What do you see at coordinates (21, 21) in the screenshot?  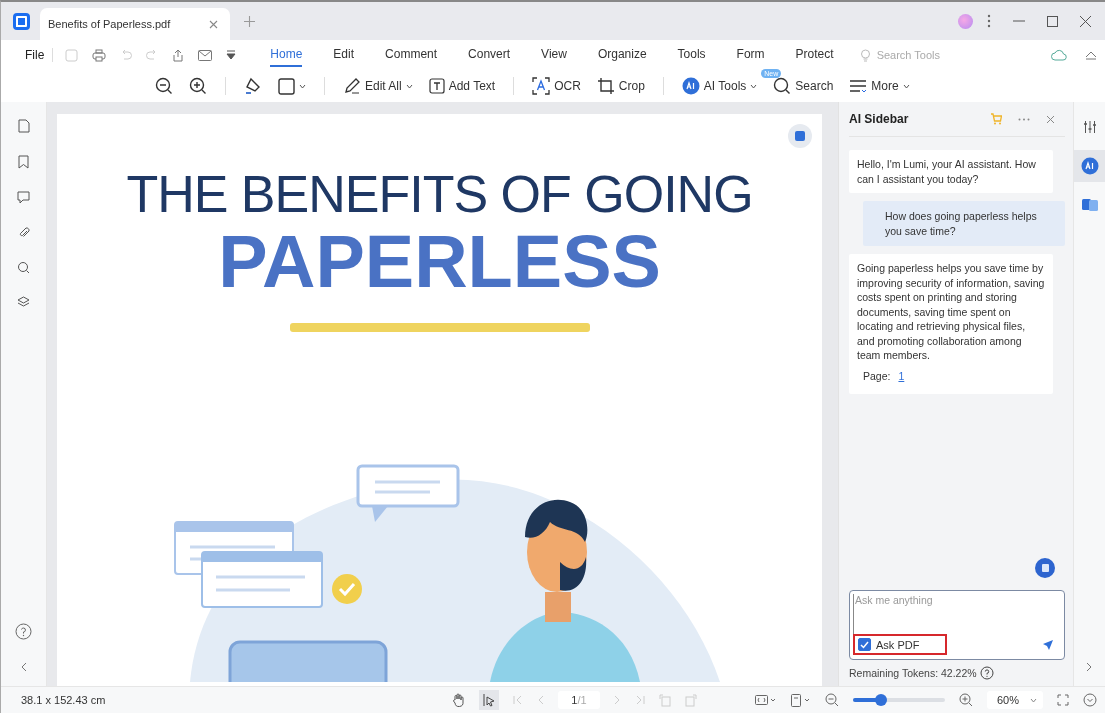 I see `app-logo-icon` at bounding box center [21, 21].